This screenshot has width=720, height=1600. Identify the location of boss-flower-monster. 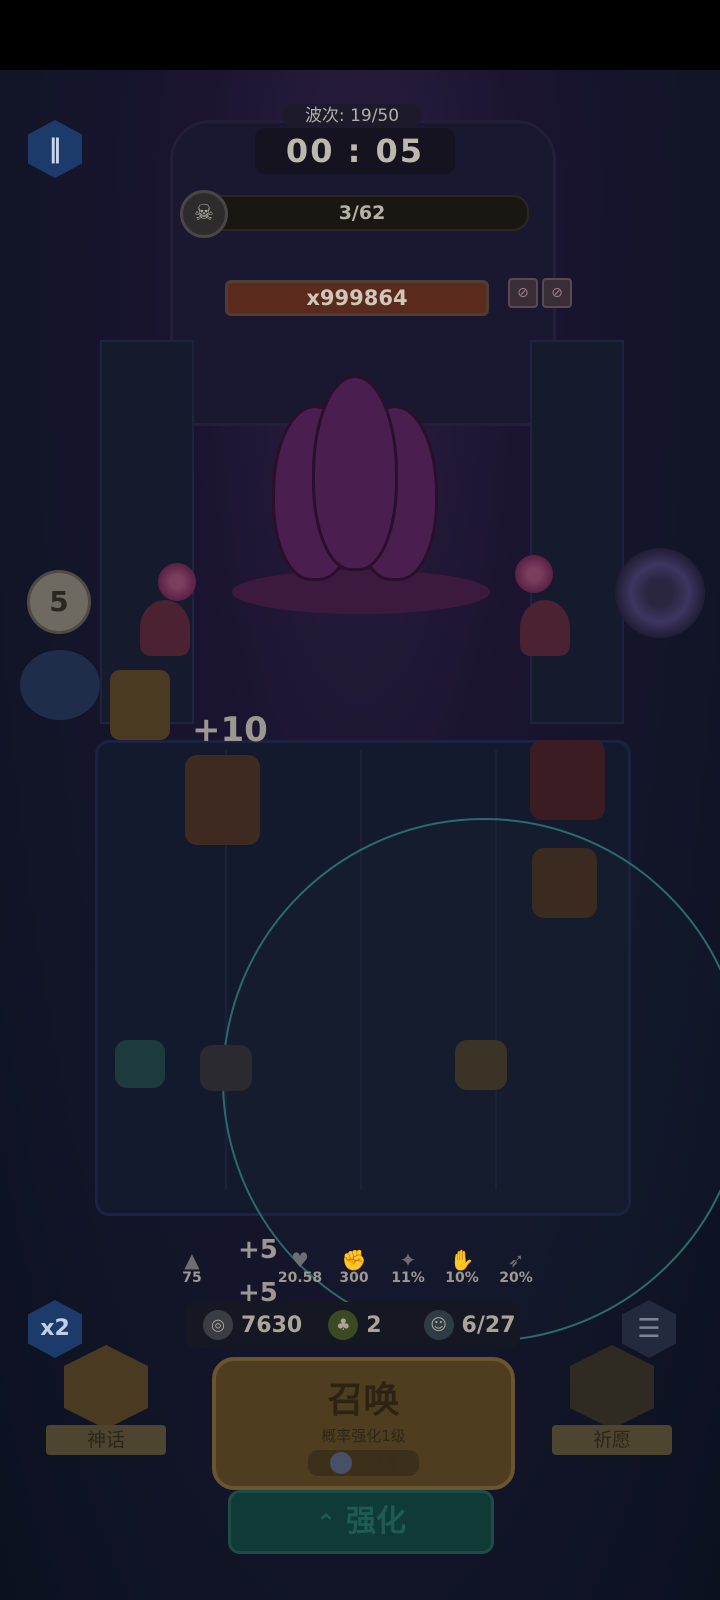
(352, 475).